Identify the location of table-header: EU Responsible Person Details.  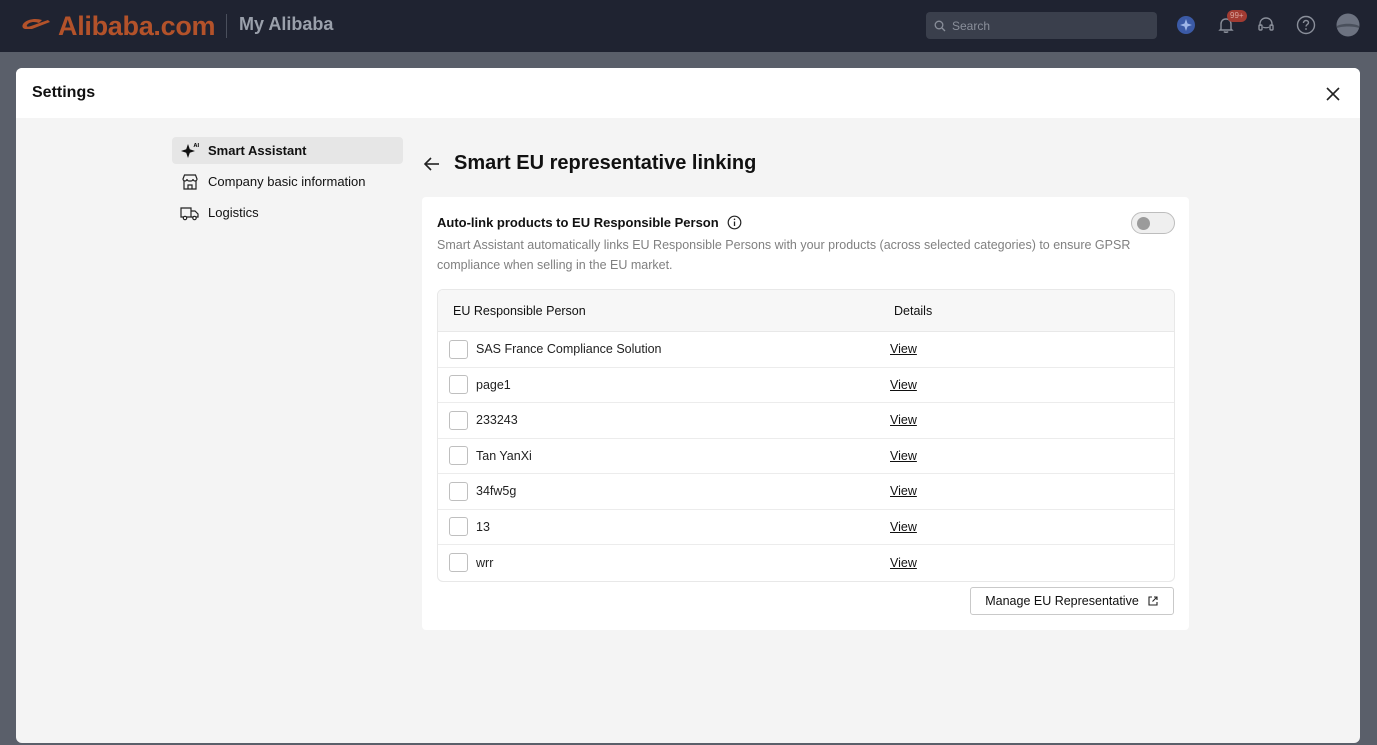
(806, 311).